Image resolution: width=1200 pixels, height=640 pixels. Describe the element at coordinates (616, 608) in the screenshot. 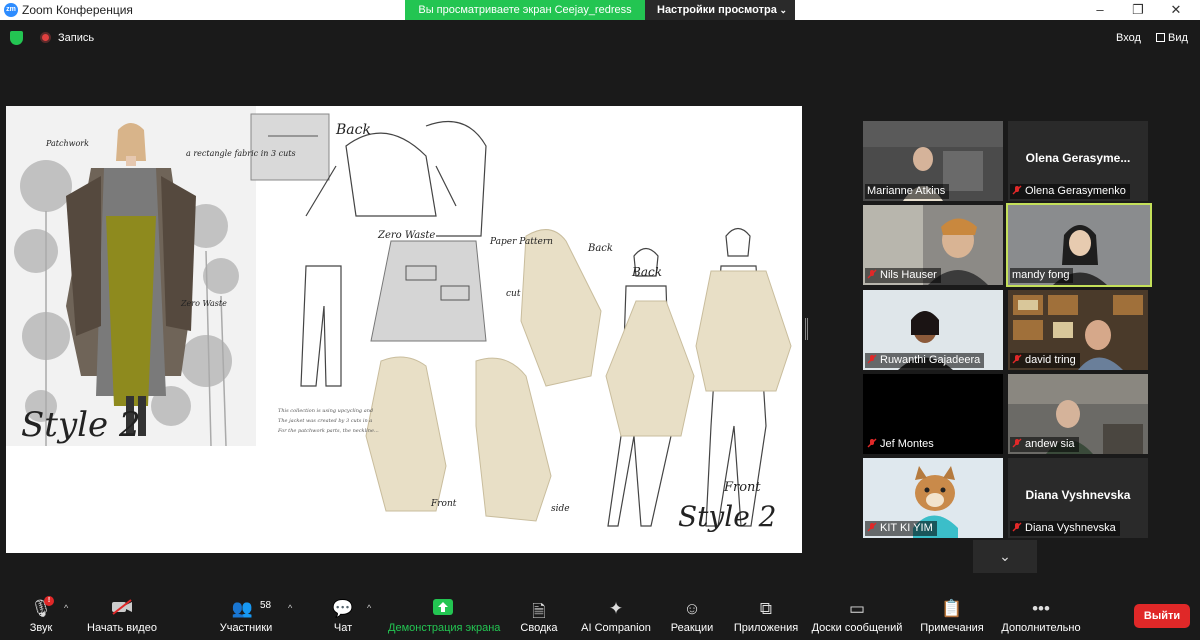

I see `sparkle-icon: ✦` at that location.